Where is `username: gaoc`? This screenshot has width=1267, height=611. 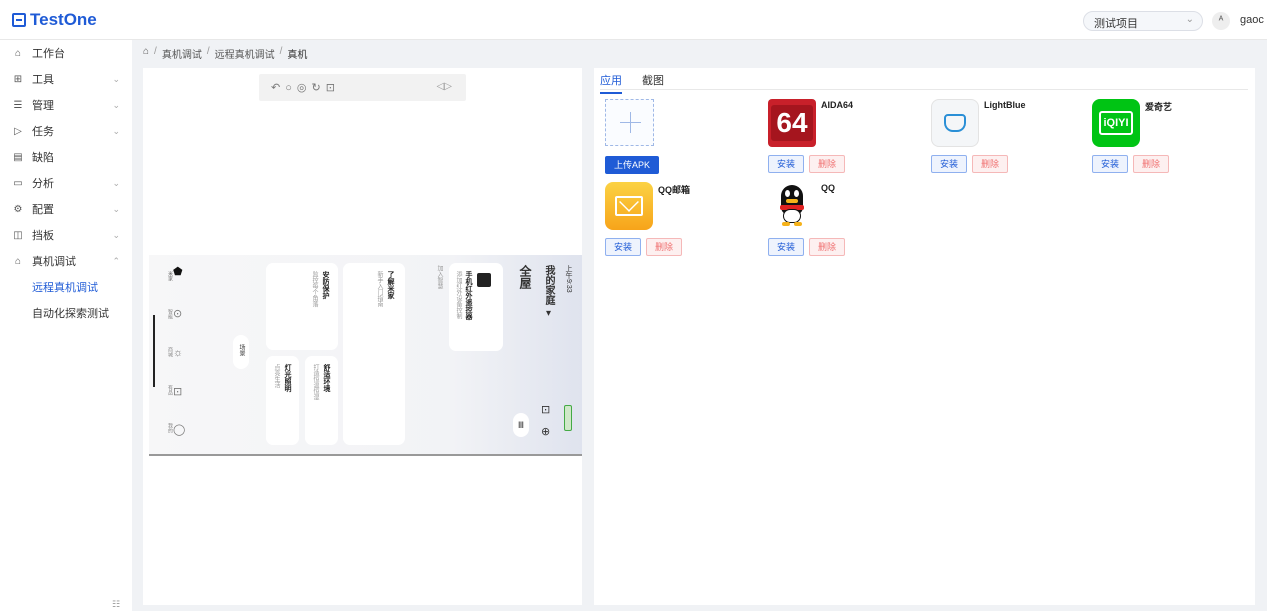
username: gaoc is located at coordinates (1252, 20).